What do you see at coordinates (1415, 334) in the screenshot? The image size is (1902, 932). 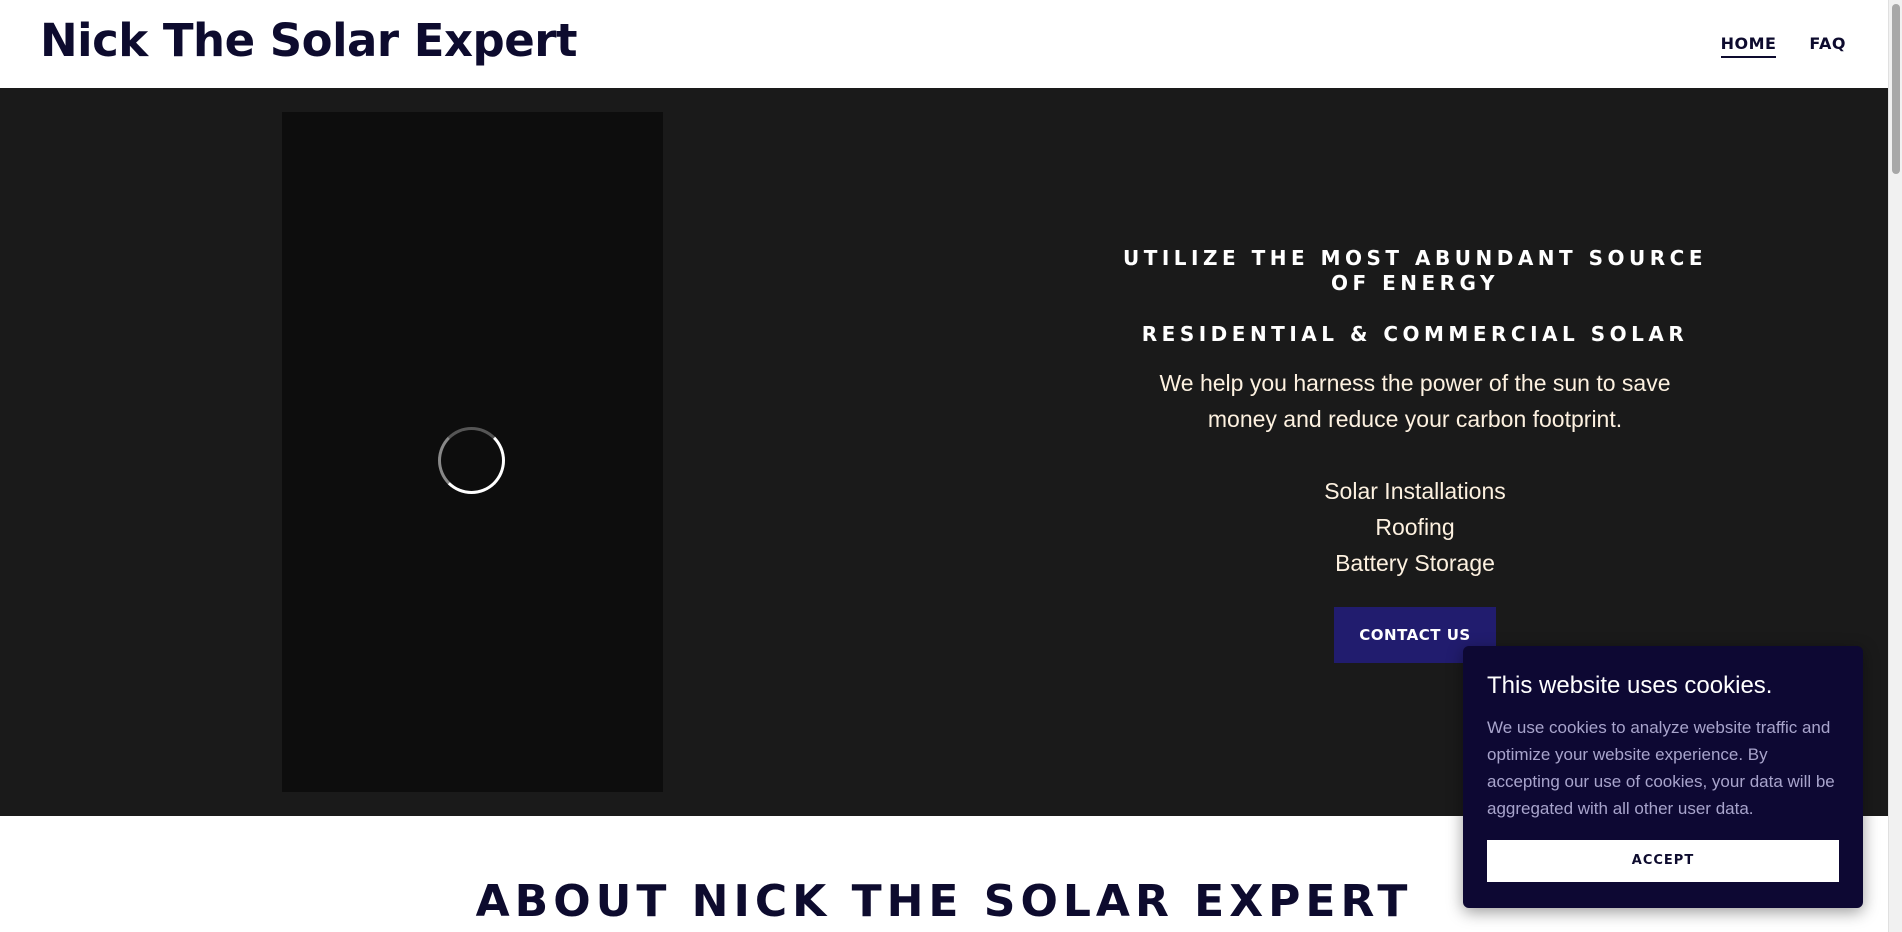 I see `hero-subheading: Residential & Commercial Solar` at bounding box center [1415, 334].